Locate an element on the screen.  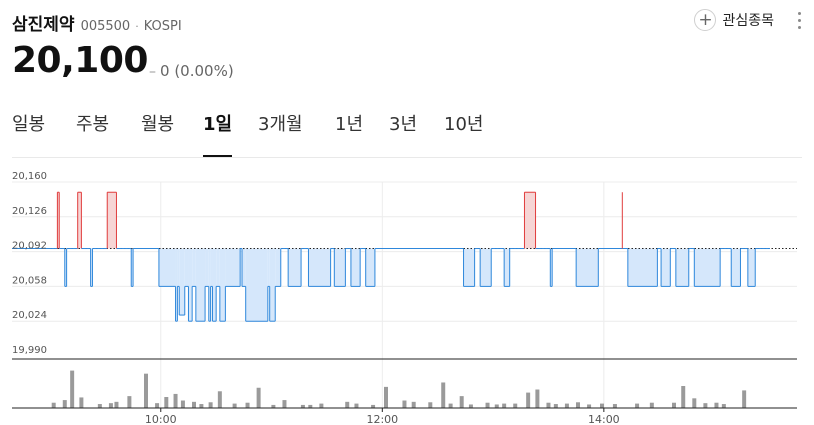
y-tick-label: 20,058 is located at coordinates (29, 280).